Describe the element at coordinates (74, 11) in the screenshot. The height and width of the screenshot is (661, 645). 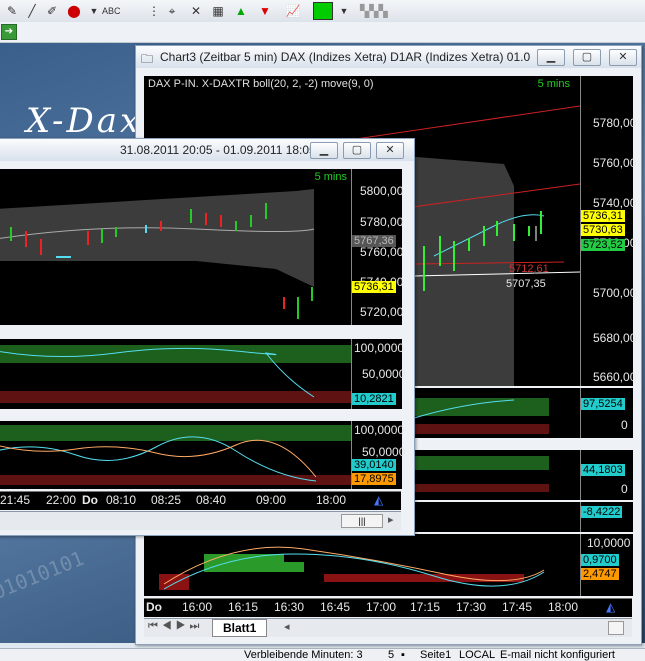
I see `color-icon: ⬤` at that location.